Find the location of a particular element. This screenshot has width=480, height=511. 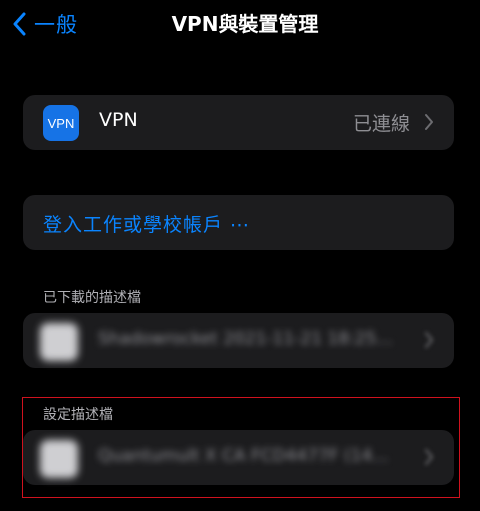

vpn-row: VPN VPN 已連線 is located at coordinates (238, 122).